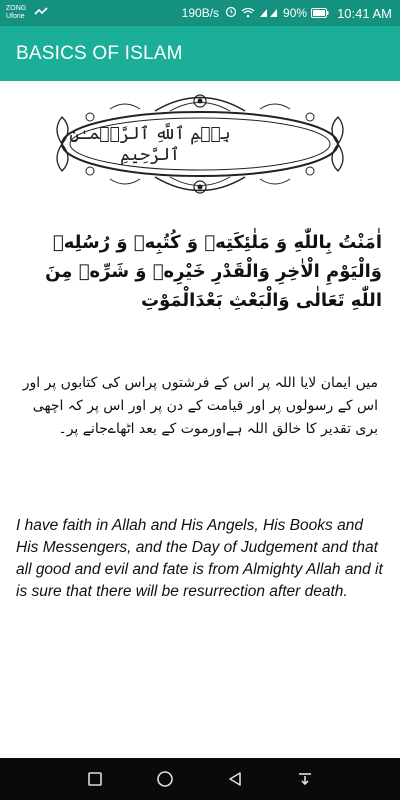 This screenshot has height=800, width=400. I want to click on alarm-icon, so click(231, 13).